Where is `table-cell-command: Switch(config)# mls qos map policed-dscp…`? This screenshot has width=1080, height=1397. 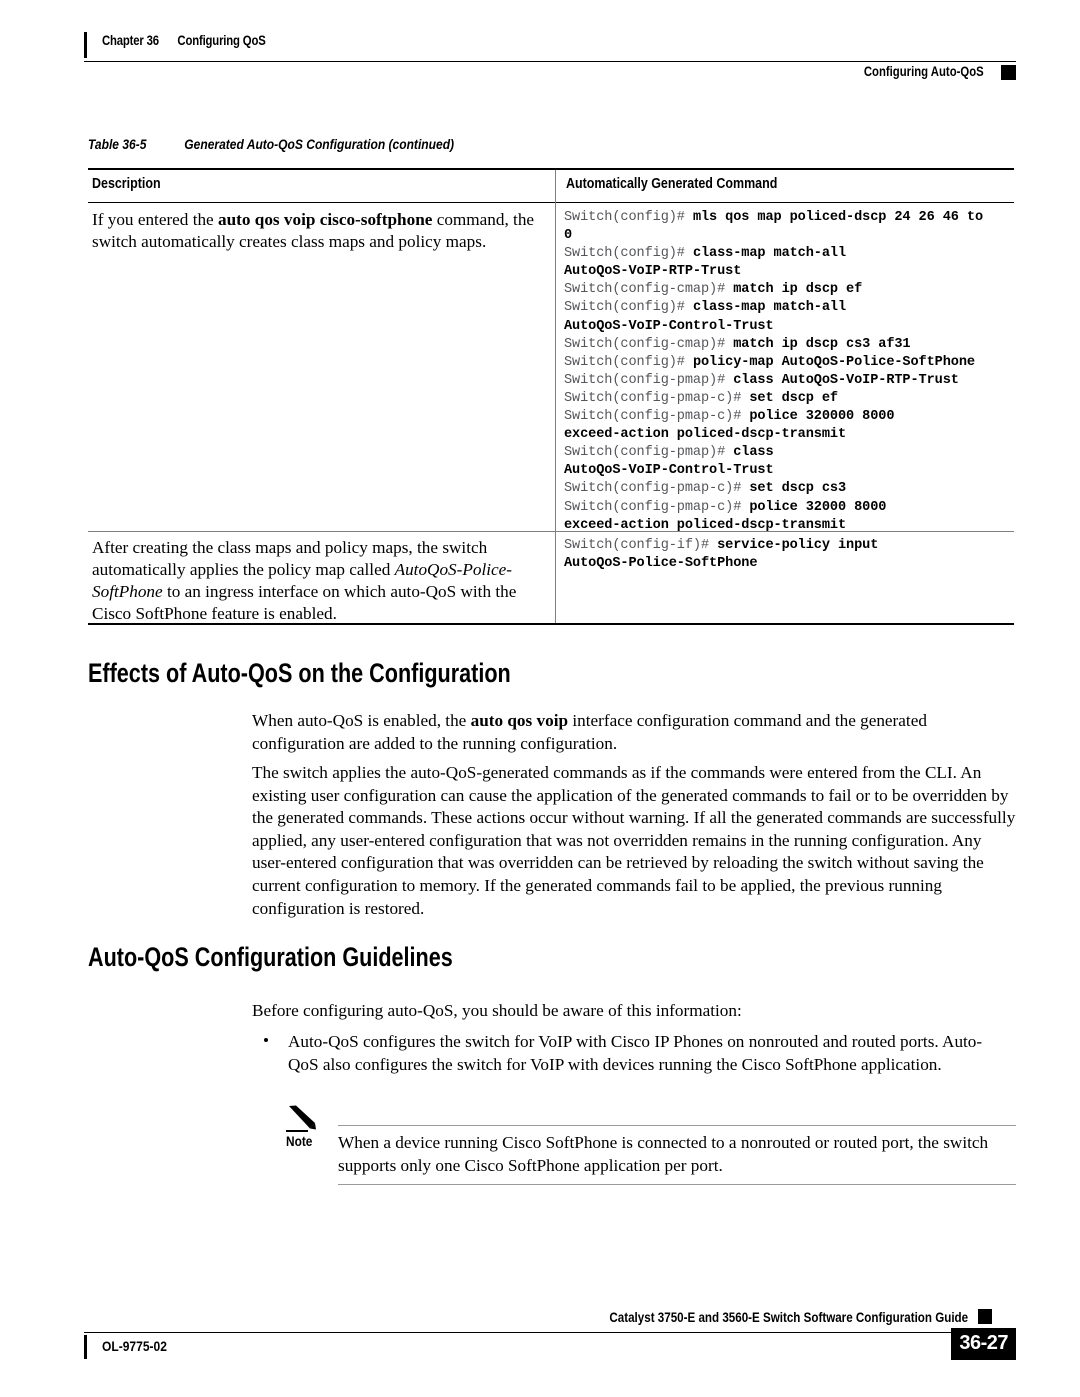 table-cell-command: Switch(config)# mls qos map policed-dscp… is located at coordinates (774, 371).